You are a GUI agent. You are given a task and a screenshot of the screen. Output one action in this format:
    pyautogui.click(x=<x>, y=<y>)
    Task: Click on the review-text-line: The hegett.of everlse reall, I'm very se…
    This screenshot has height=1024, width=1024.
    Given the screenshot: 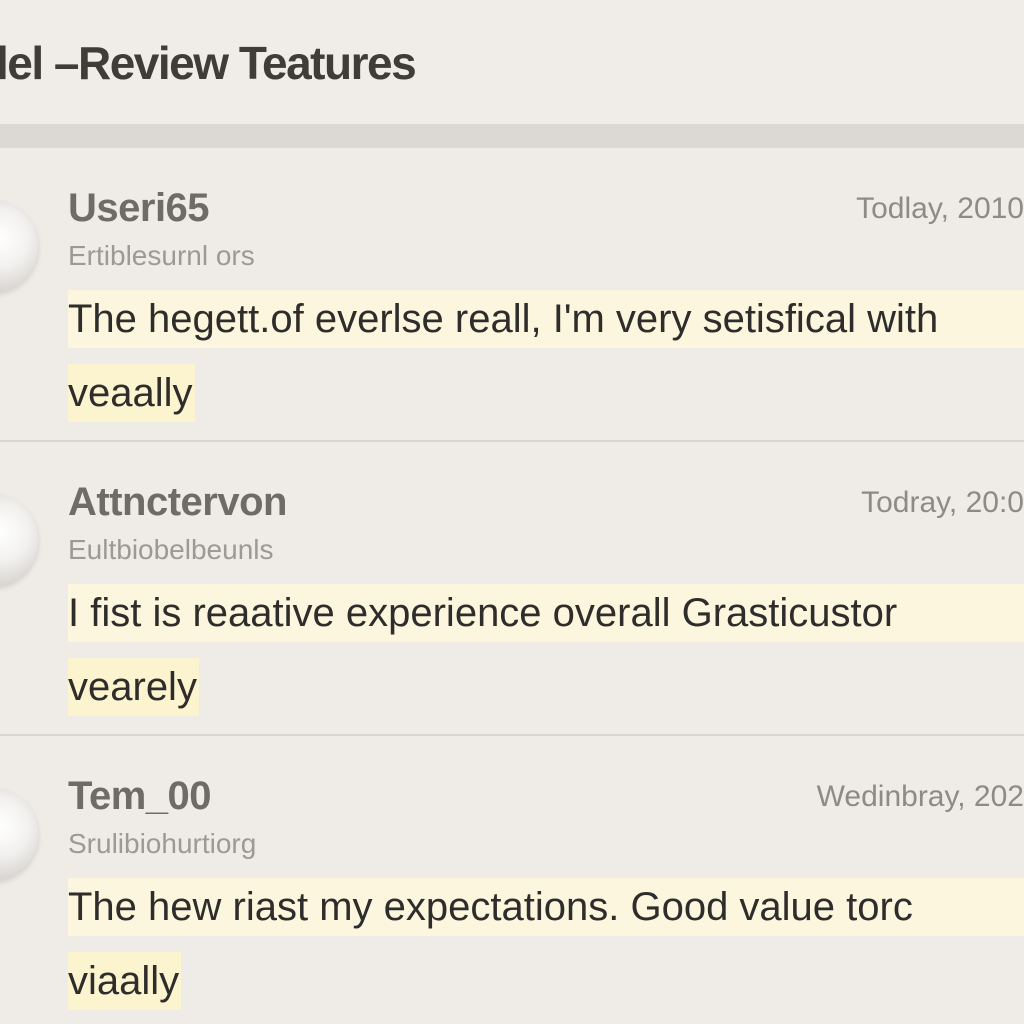 What is the action you would take?
    pyautogui.click(x=546, y=319)
    